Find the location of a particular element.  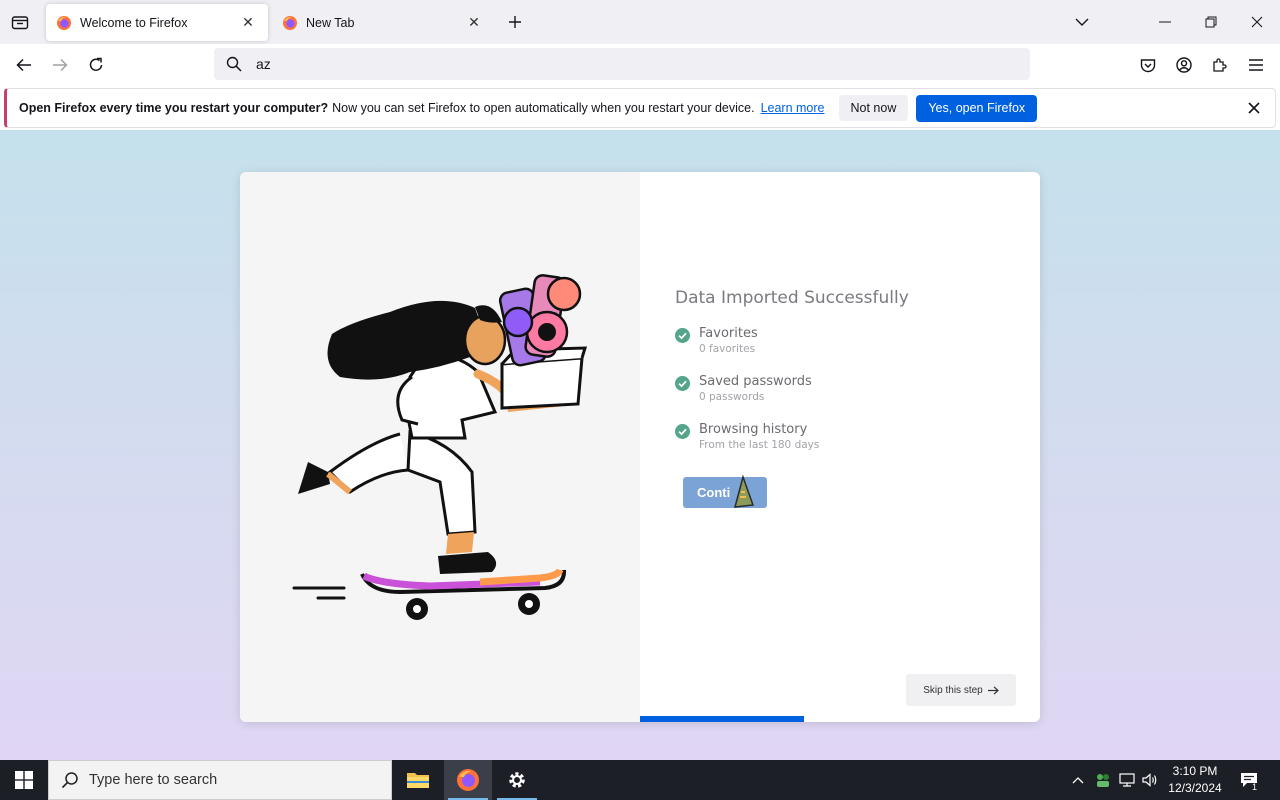

forward-arrow-icon is located at coordinates (60, 65).